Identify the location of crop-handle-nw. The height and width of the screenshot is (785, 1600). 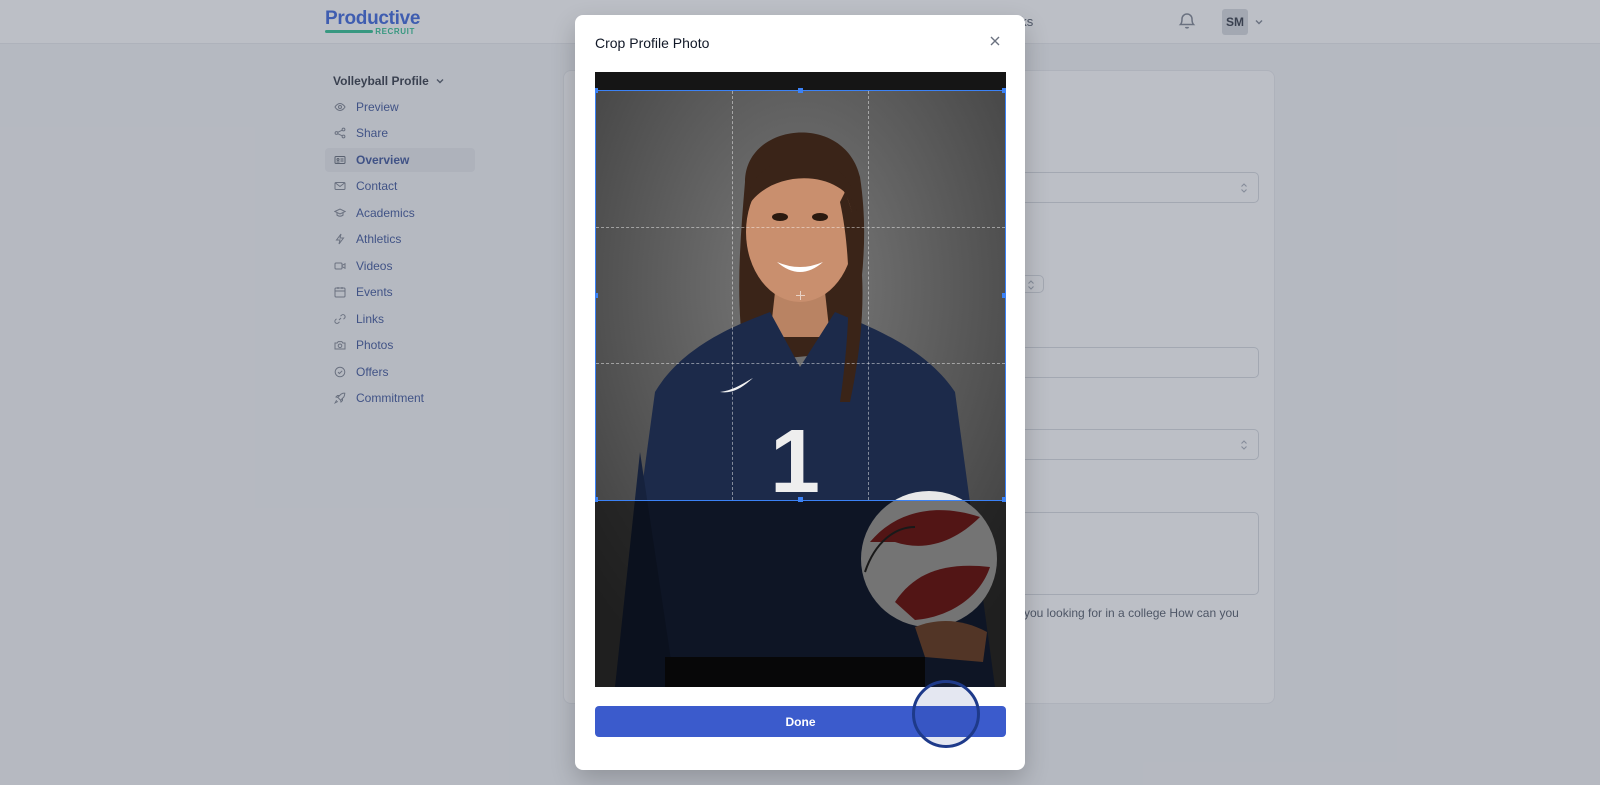
(596, 90).